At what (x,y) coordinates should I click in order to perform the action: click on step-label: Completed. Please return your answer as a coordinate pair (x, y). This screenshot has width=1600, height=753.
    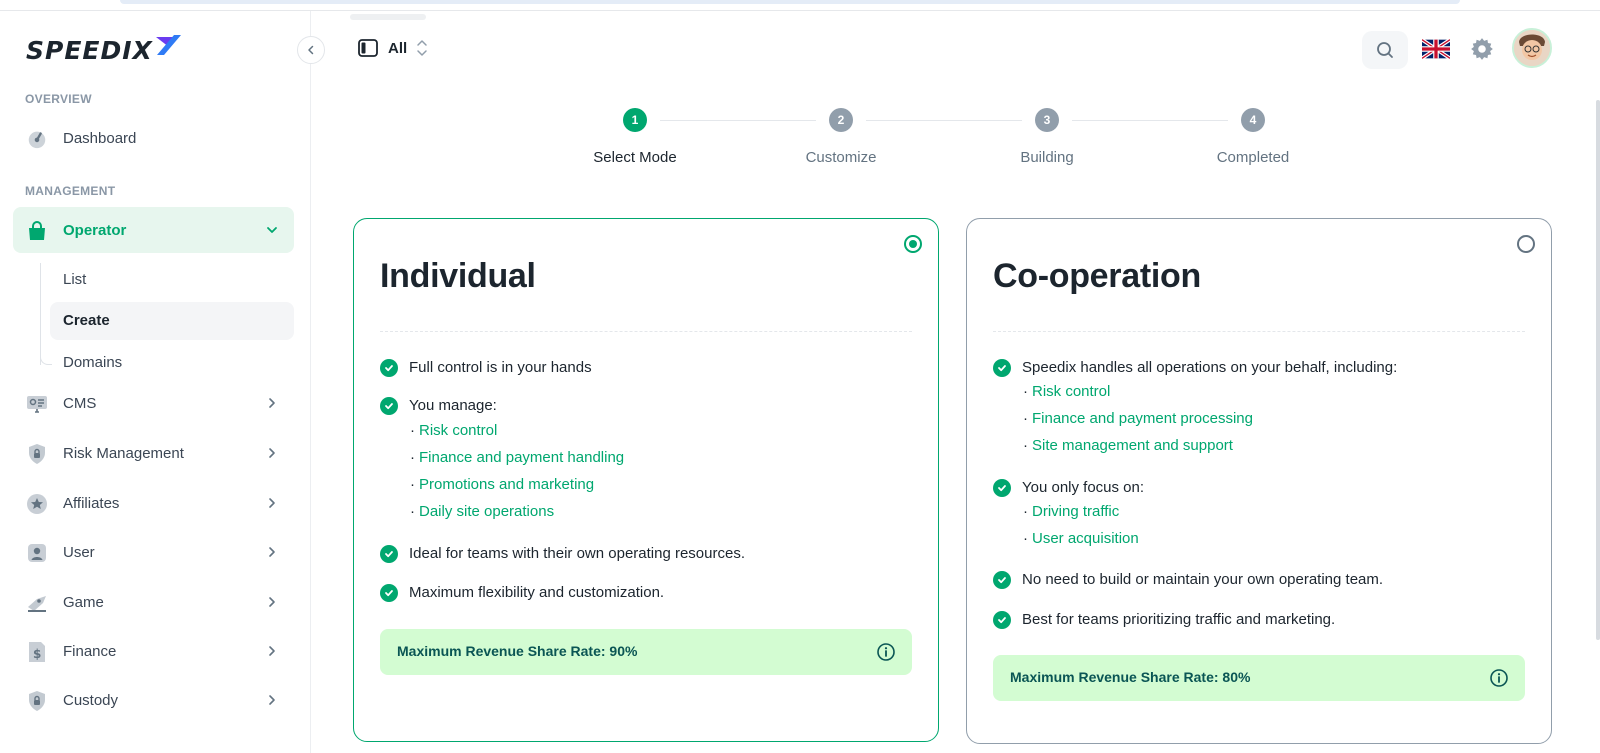
    Looking at the image, I should click on (1253, 157).